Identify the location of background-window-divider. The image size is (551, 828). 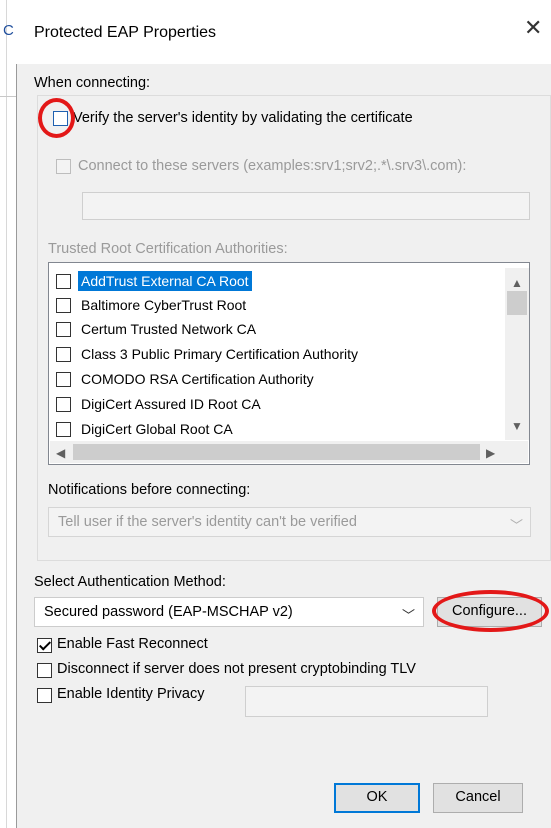
(8, 96).